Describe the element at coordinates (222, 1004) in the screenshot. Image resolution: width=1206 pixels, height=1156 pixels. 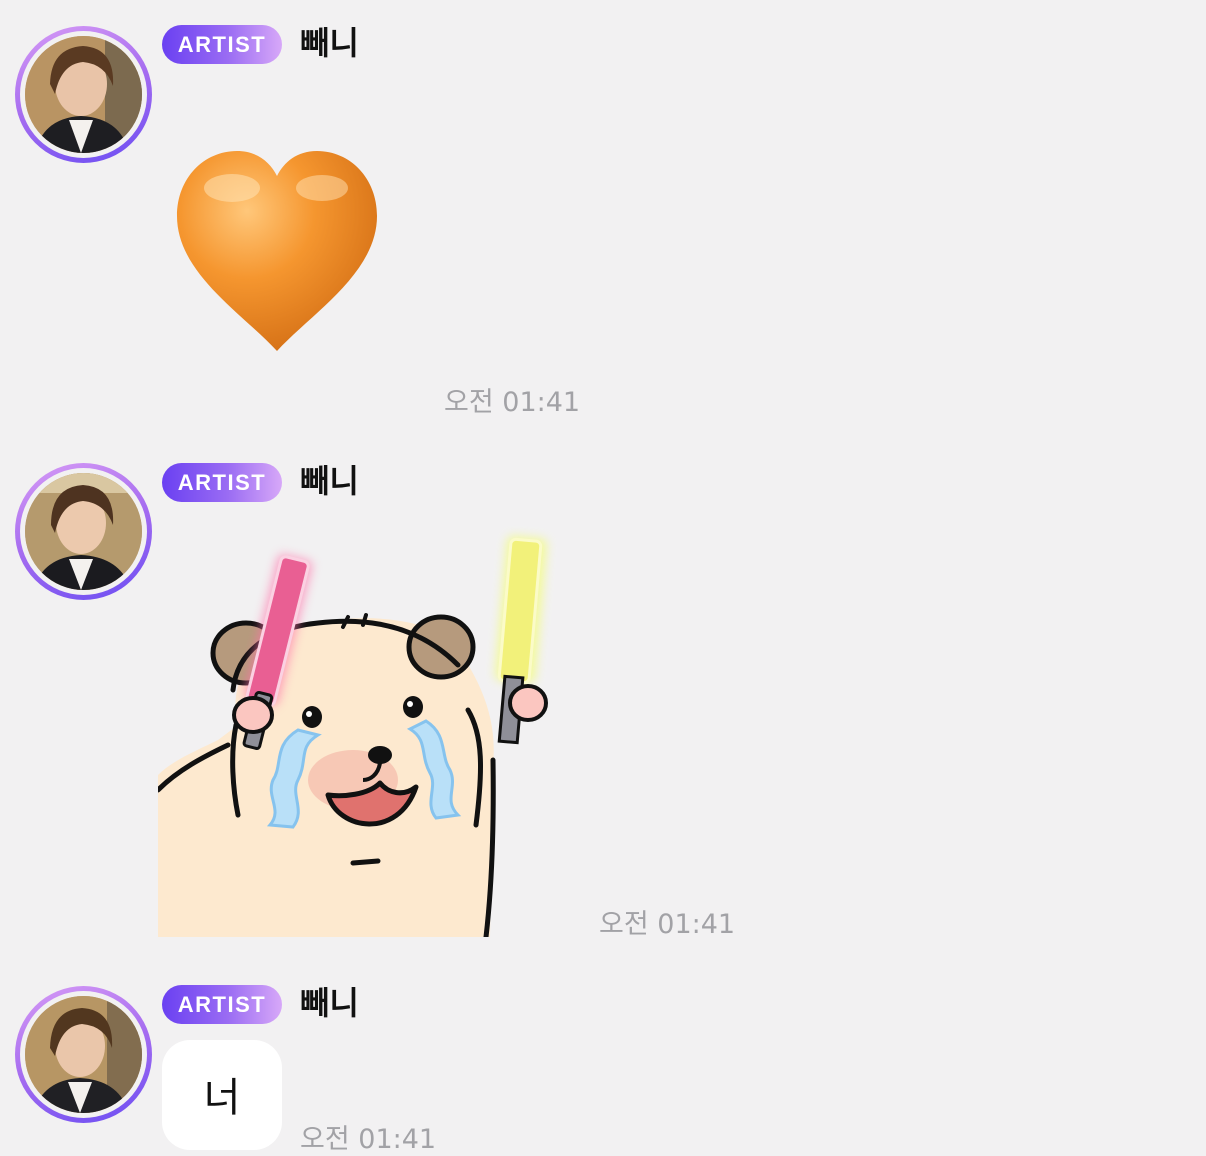
I see `artist-badge: ARTIST` at that location.